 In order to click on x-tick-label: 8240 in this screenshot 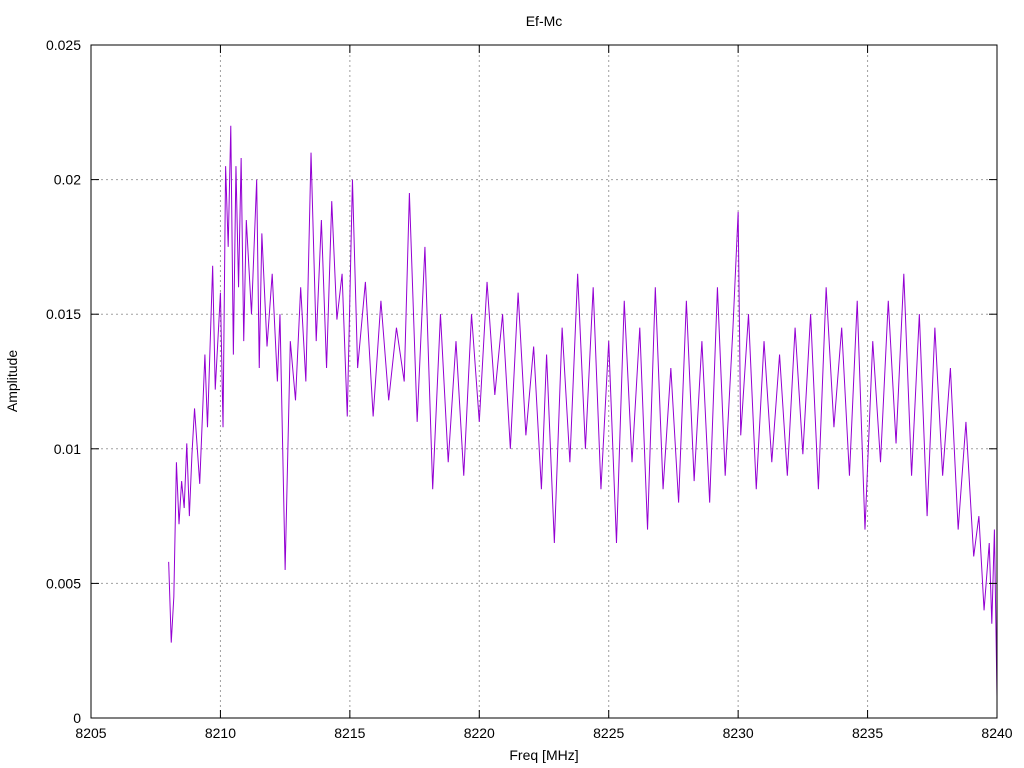, I will do `click(996, 733)`.